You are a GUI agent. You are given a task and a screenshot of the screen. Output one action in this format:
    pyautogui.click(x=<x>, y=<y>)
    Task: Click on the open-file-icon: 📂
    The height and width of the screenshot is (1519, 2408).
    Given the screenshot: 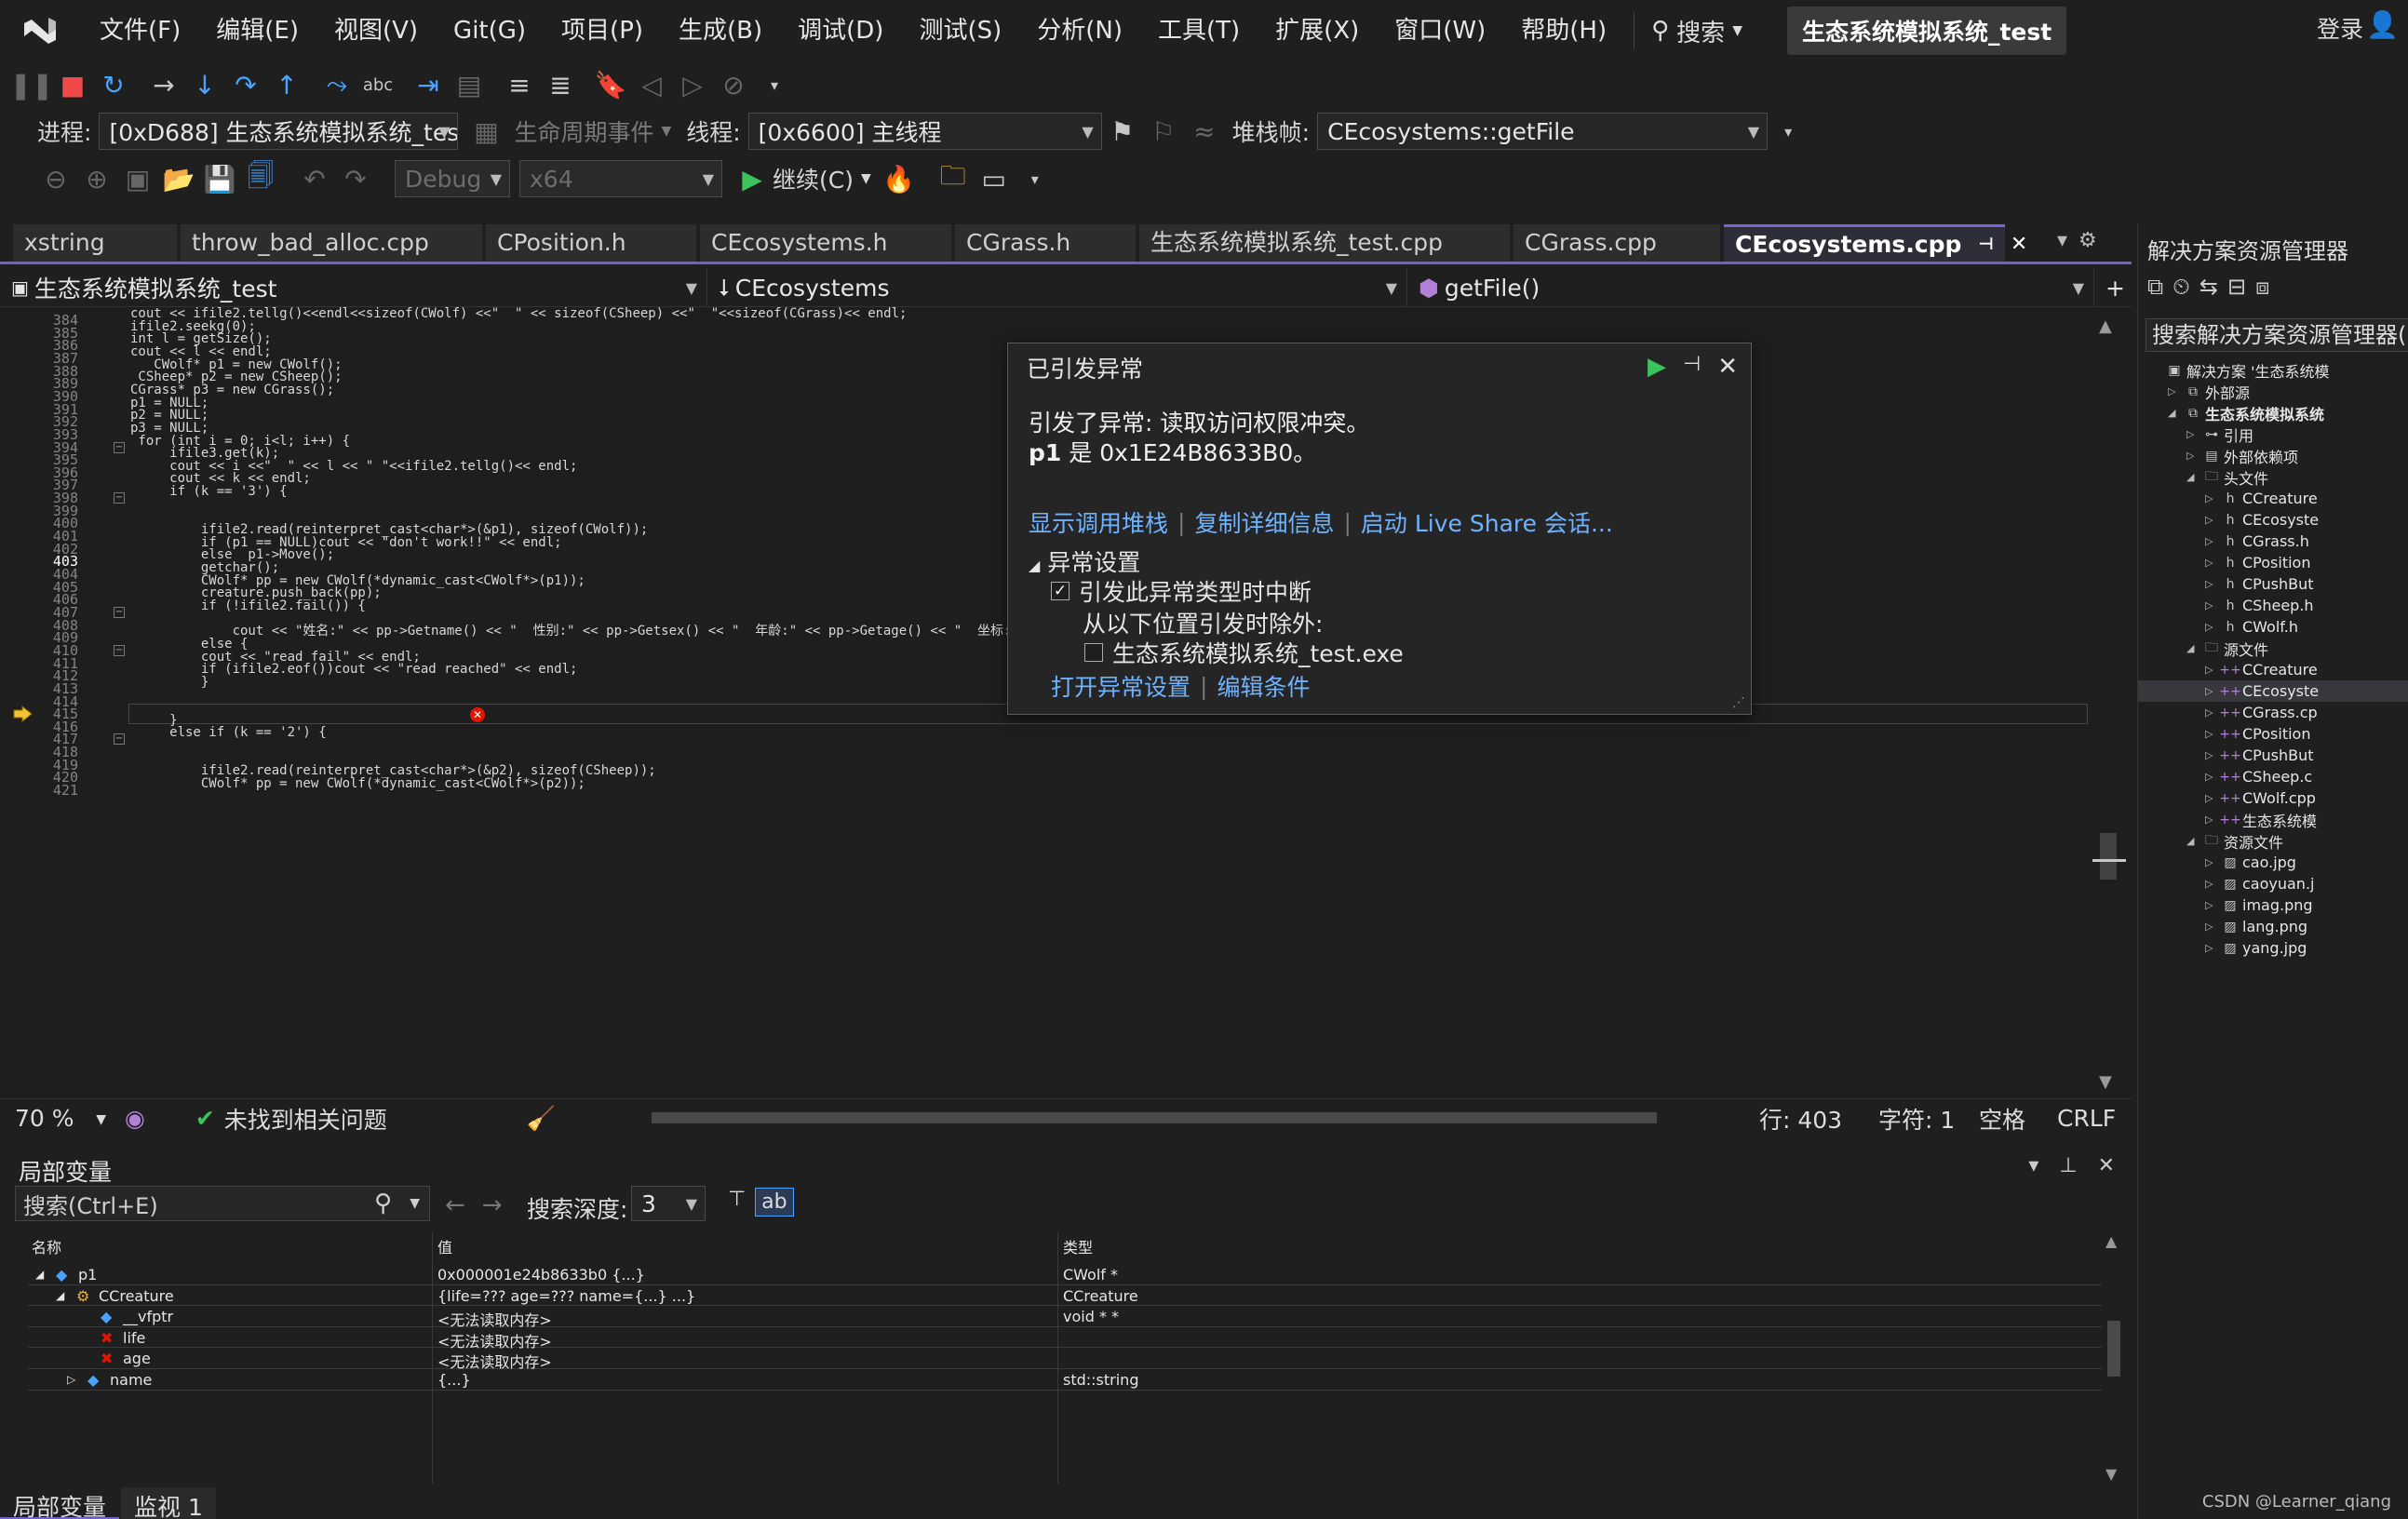 What is the action you would take?
    pyautogui.click(x=178, y=178)
    